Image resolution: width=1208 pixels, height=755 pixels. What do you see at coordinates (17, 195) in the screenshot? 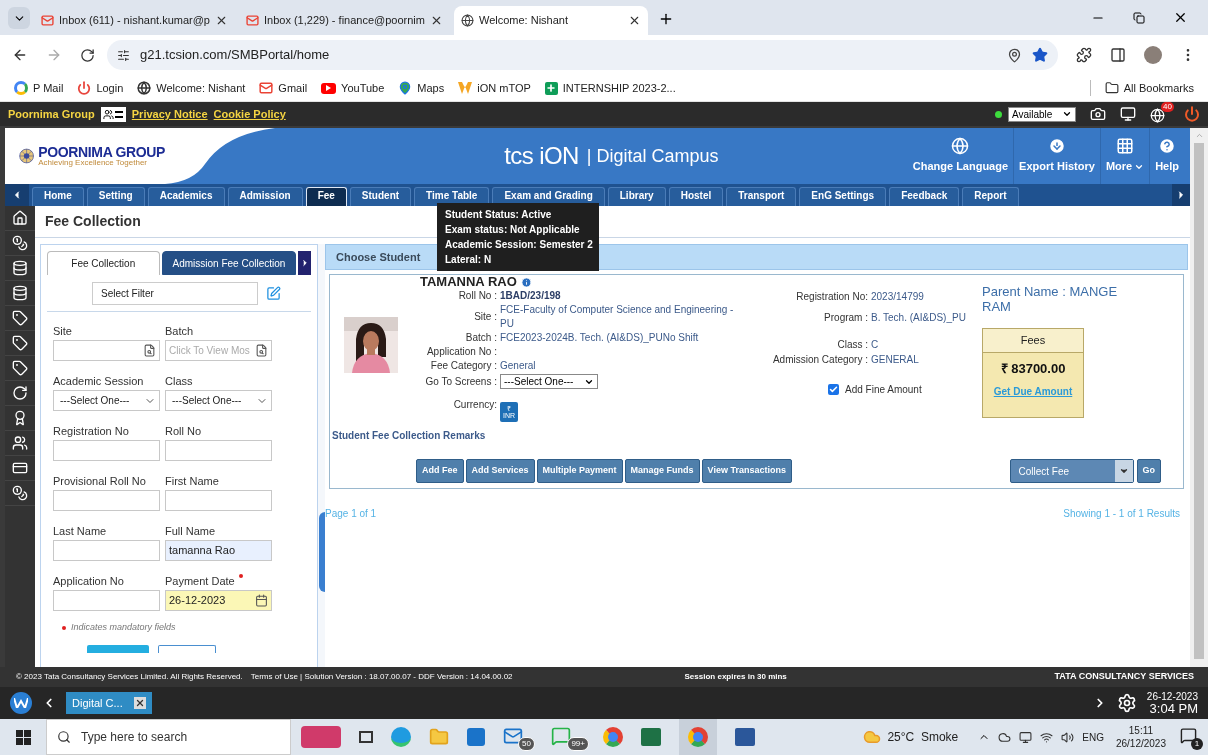
I see `scroll-left-button` at bounding box center [17, 195].